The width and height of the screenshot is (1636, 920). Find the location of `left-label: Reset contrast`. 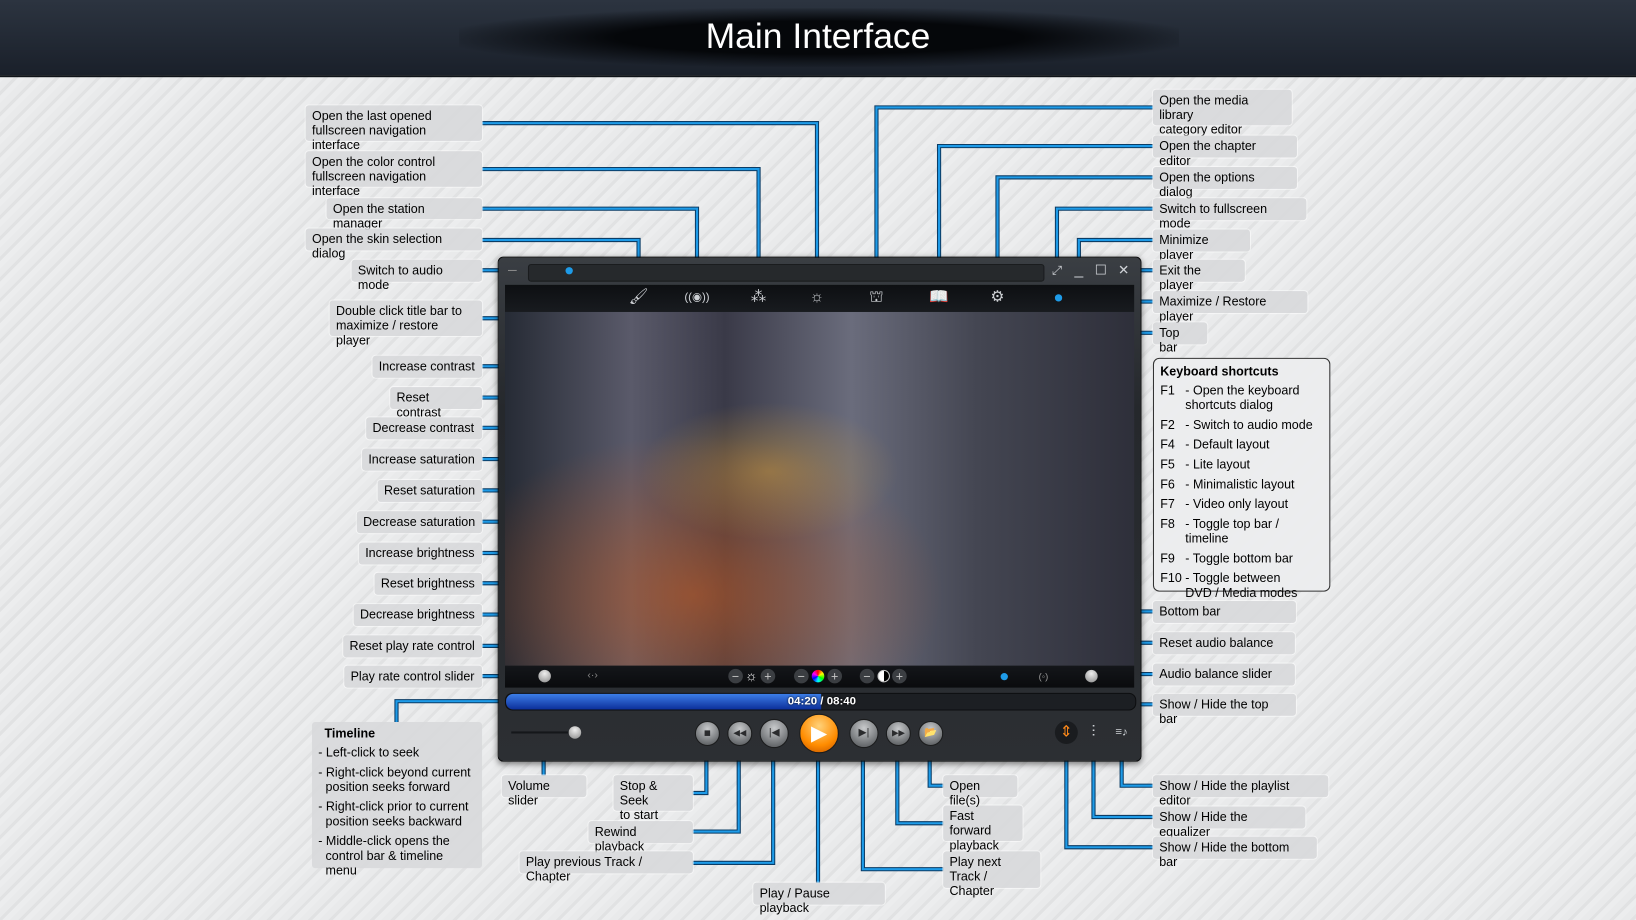

left-label: Reset contrast is located at coordinates (436, 403).